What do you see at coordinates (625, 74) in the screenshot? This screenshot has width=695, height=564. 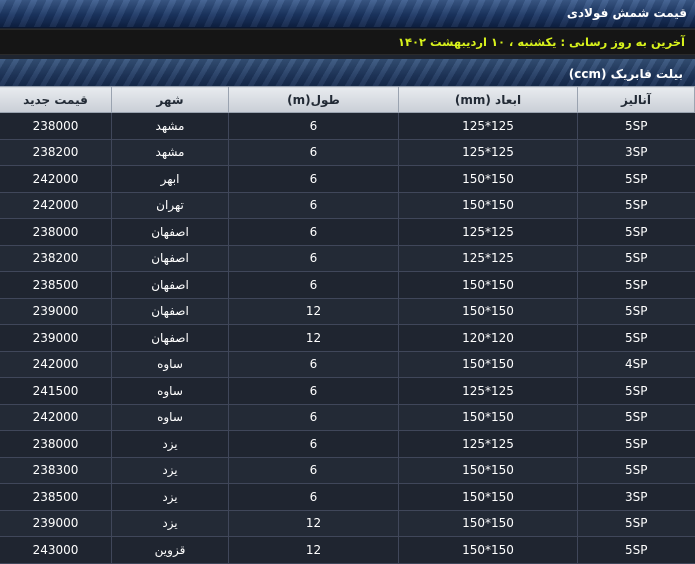 I see `section-title: بیلت فابریک (ccm)` at bounding box center [625, 74].